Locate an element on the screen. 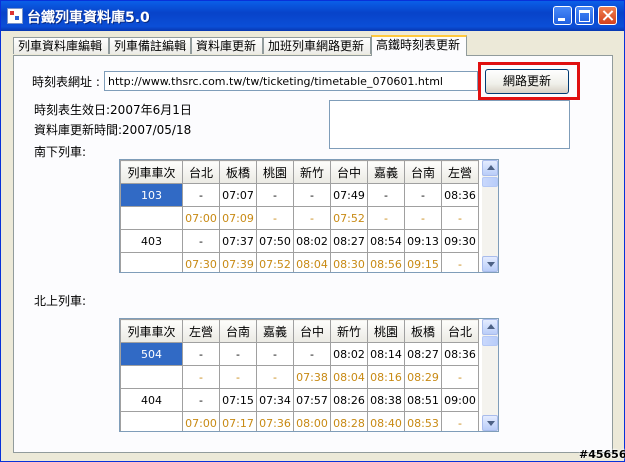  time-cell: 07:57 is located at coordinates (312, 400).